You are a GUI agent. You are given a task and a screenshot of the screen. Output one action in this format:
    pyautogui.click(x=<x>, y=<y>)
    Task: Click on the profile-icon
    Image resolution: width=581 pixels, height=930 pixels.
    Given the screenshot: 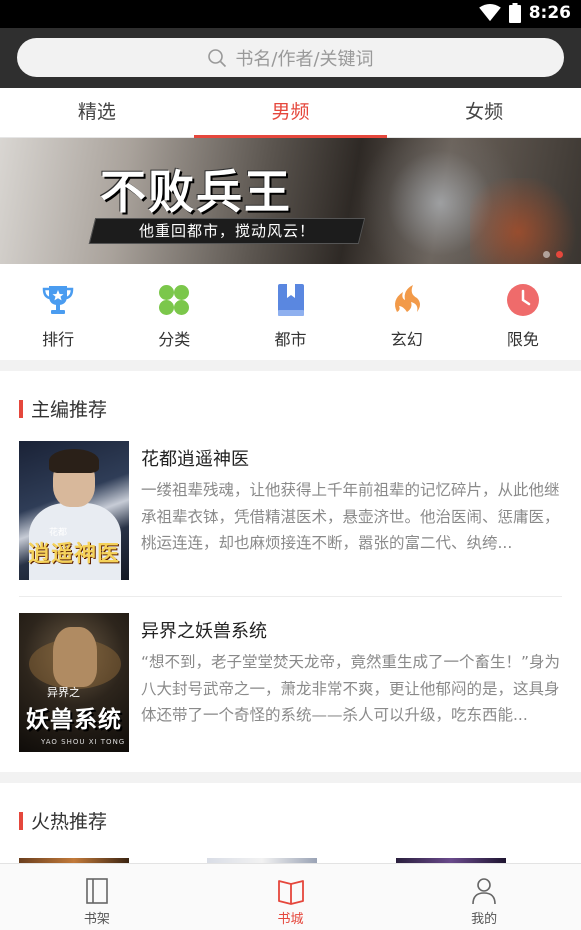 What is the action you would take?
    pyautogui.click(x=484, y=891)
    